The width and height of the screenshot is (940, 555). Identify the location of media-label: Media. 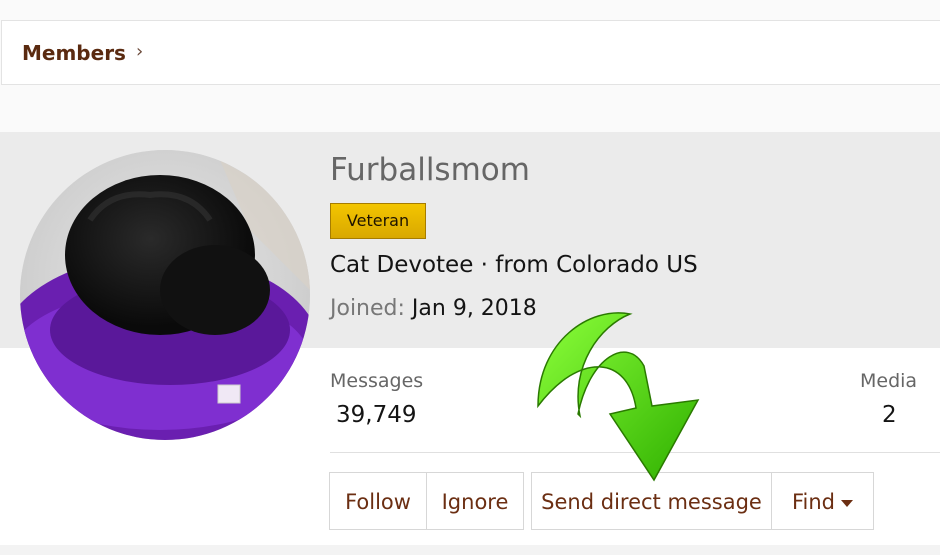
(889, 381).